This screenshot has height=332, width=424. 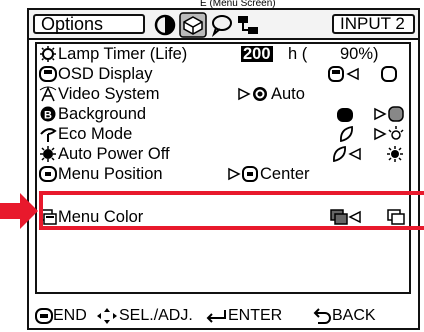 What do you see at coordinates (285, 174) in the screenshot?
I see `menu-position-value: Center` at bounding box center [285, 174].